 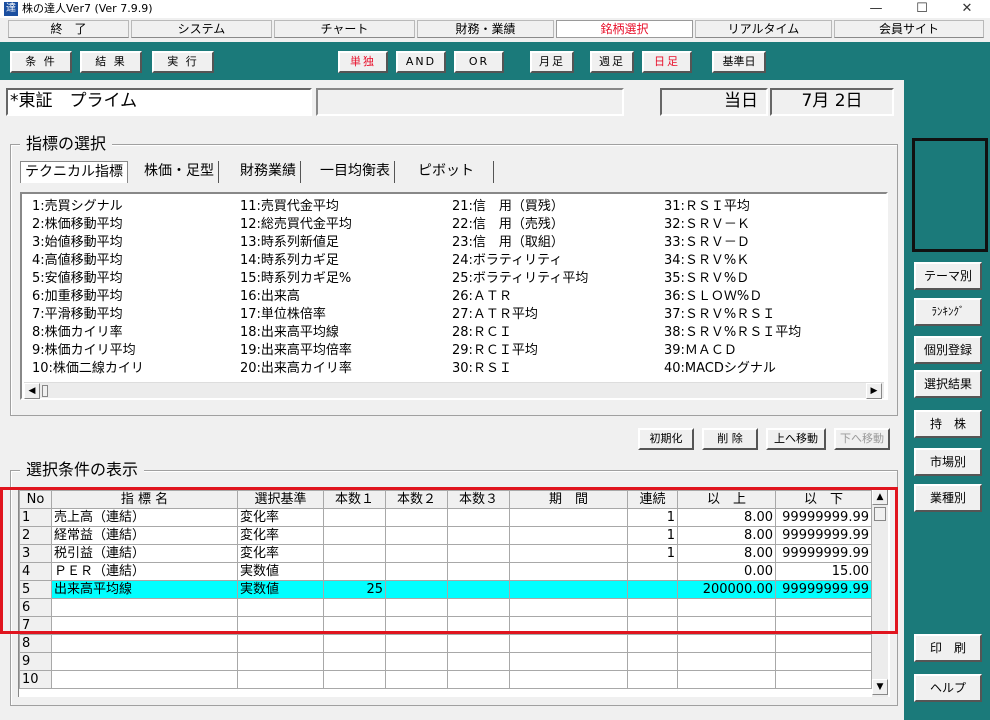 What do you see at coordinates (909, 29) in the screenshot?
I see `menu-member-site: 会員サイト` at bounding box center [909, 29].